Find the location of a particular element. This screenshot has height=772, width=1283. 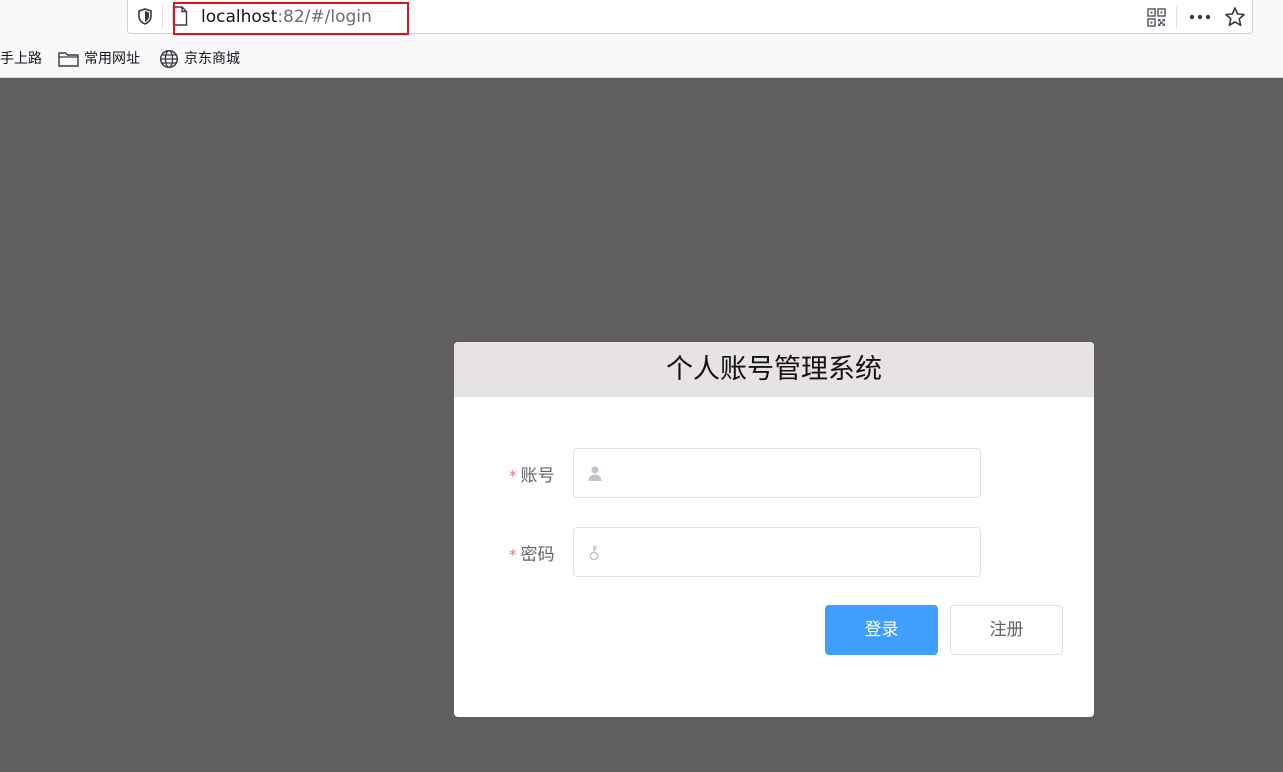

account-label-text: 账号 is located at coordinates (537, 476).